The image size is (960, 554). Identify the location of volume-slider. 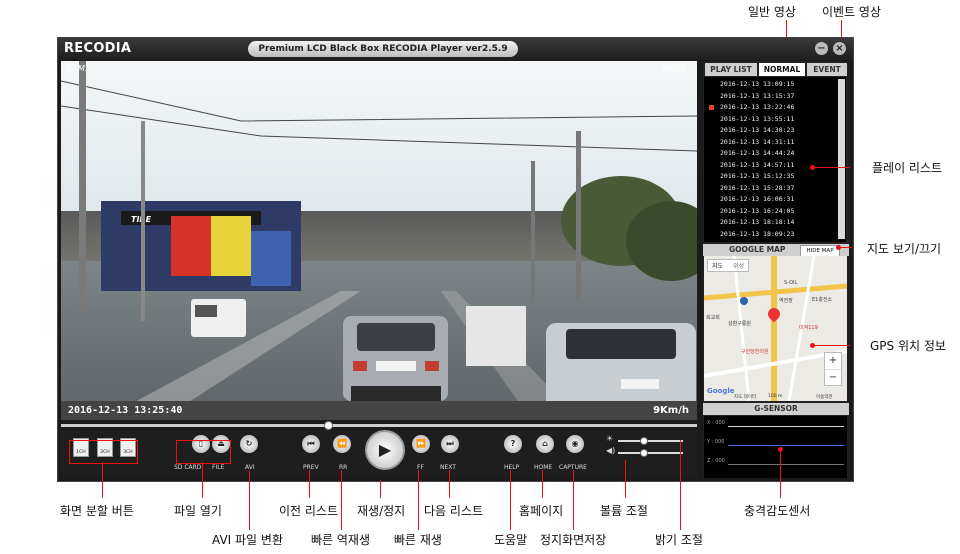
(650, 453).